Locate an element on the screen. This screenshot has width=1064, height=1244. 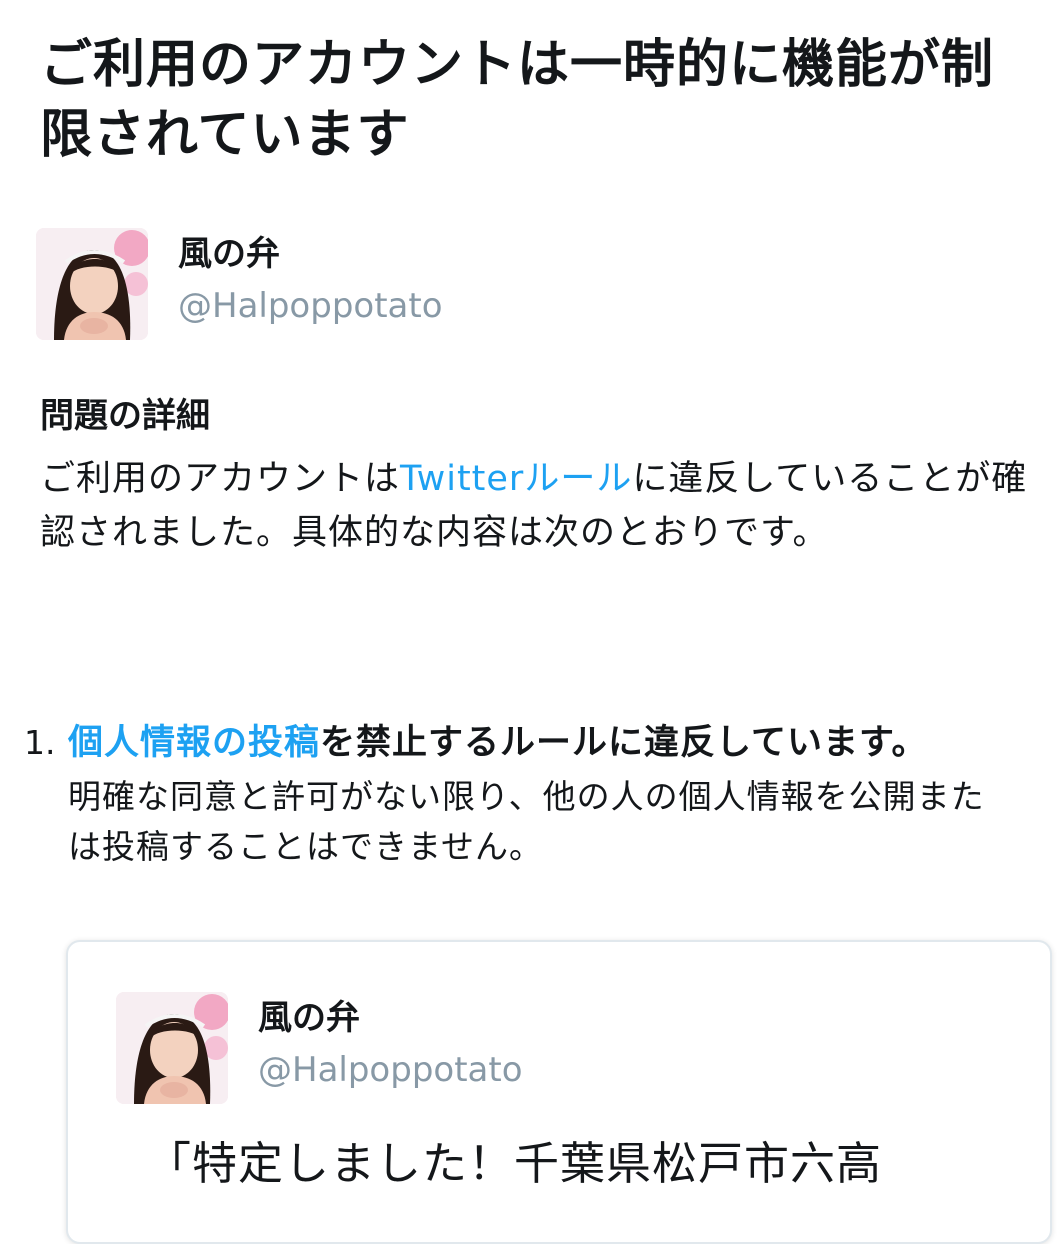
violation-title: 個人情報の投稿を禁止するルールに違反しています。 is located at coordinates (533, 743).